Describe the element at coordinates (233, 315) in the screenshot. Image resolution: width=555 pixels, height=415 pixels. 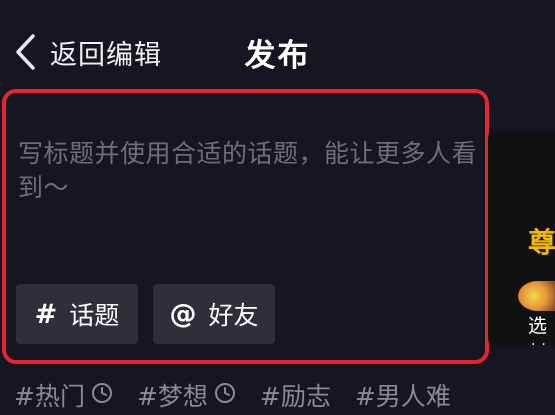
I see `friend-label: 好友` at that location.